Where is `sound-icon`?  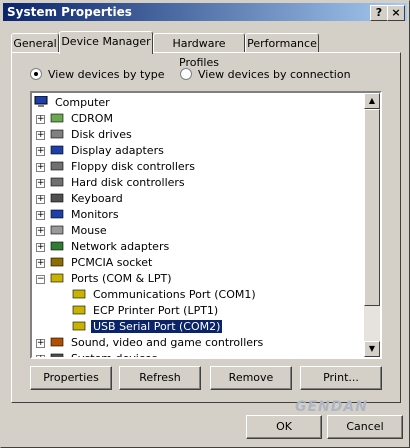 sound-icon is located at coordinates (57, 342).